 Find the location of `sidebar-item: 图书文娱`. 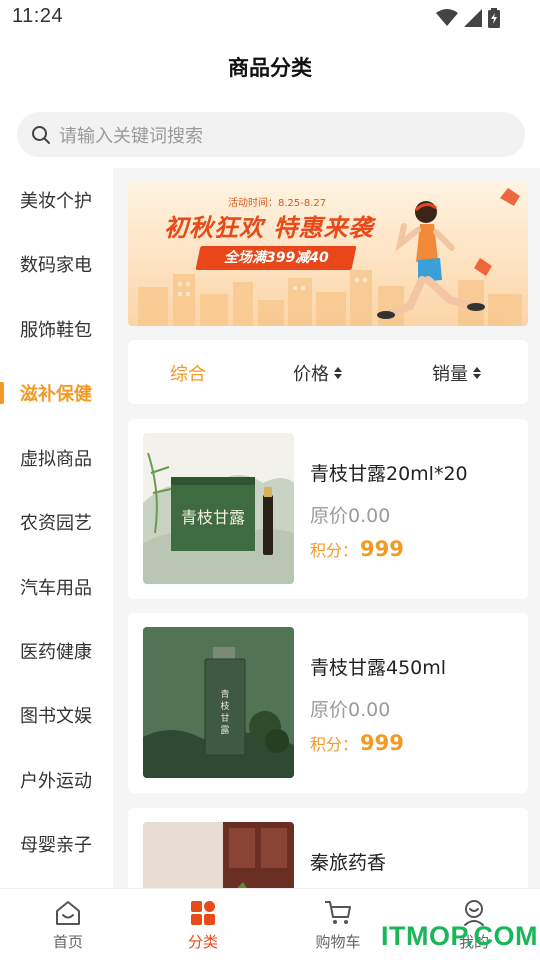

sidebar-item: 图书文娱 is located at coordinates (56, 715).